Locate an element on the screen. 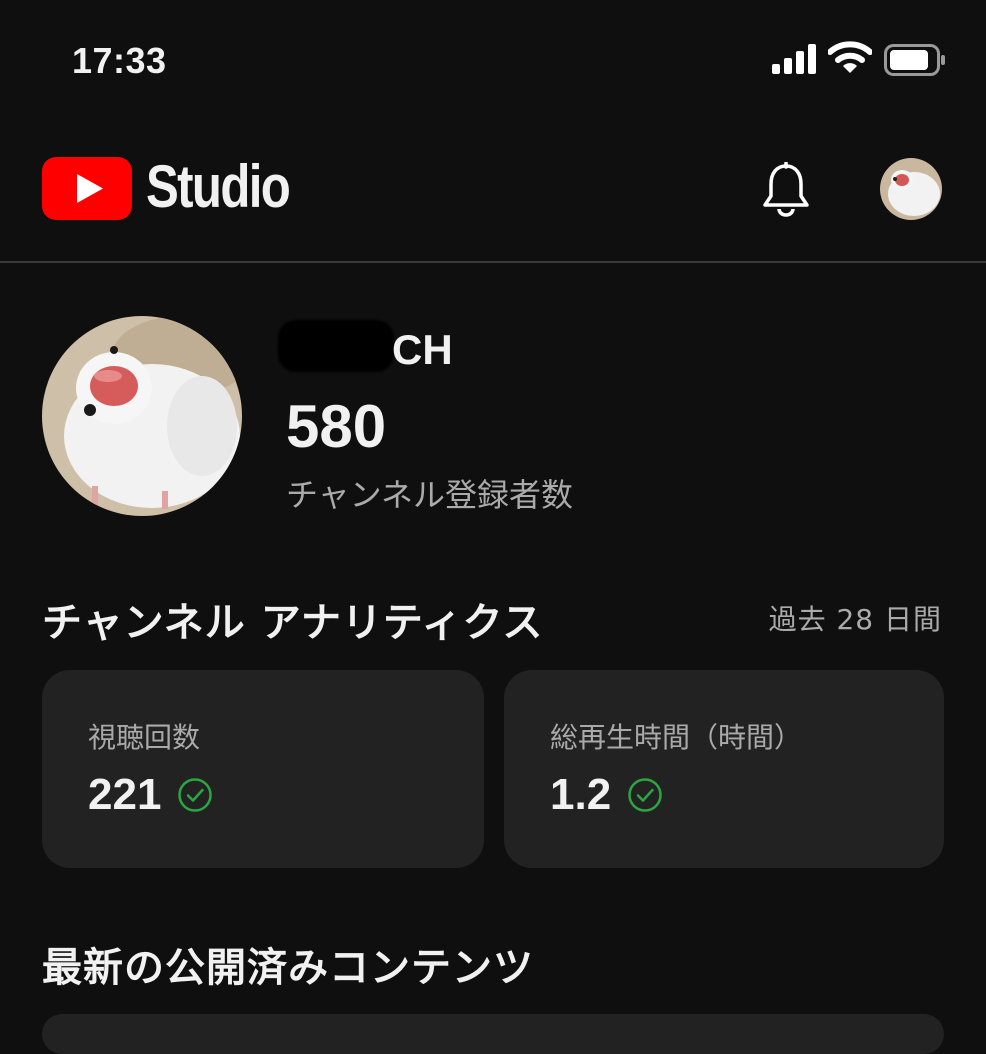  latest-content-card is located at coordinates (493, 1034).